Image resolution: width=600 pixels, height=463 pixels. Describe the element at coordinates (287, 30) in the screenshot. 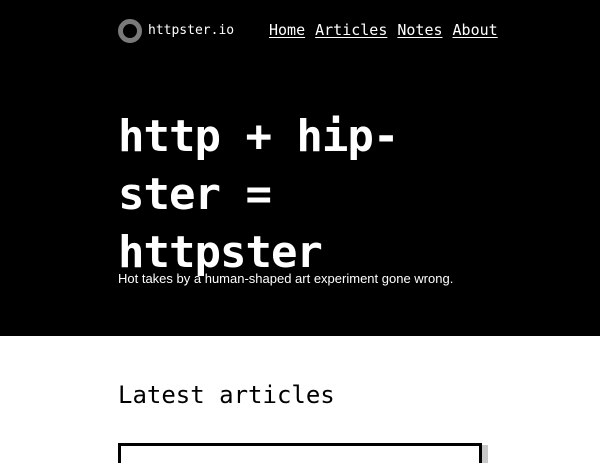

I see `nav-home-link: Home` at that location.